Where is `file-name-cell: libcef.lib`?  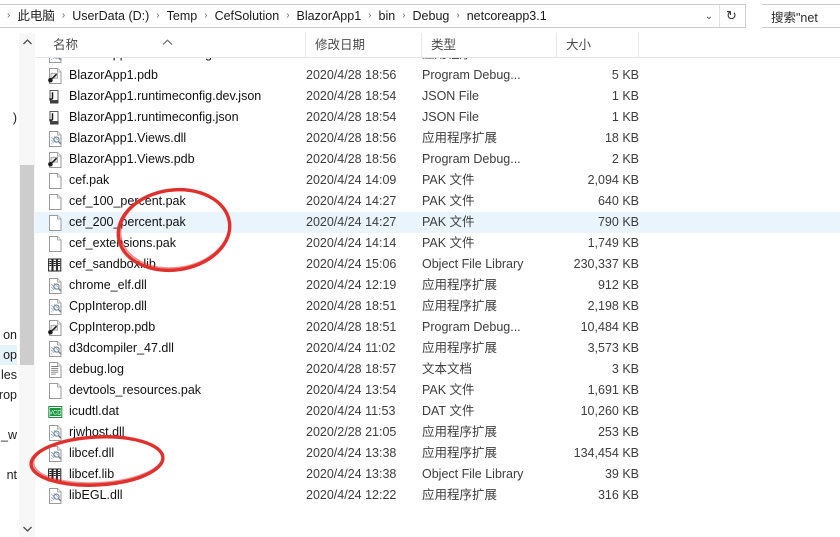 file-name-cell: libcef.lib is located at coordinates (175, 474).